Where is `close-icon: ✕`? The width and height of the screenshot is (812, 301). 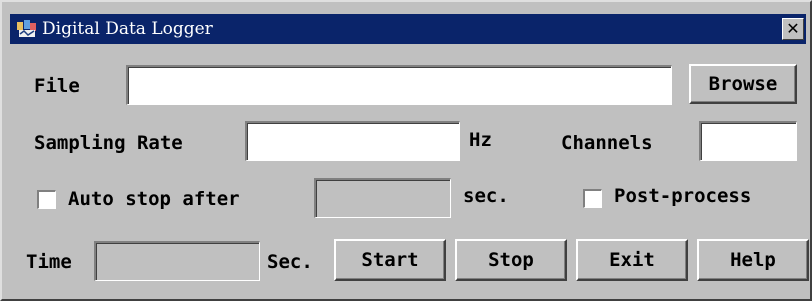
close-icon: ✕ is located at coordinates (793, 28).